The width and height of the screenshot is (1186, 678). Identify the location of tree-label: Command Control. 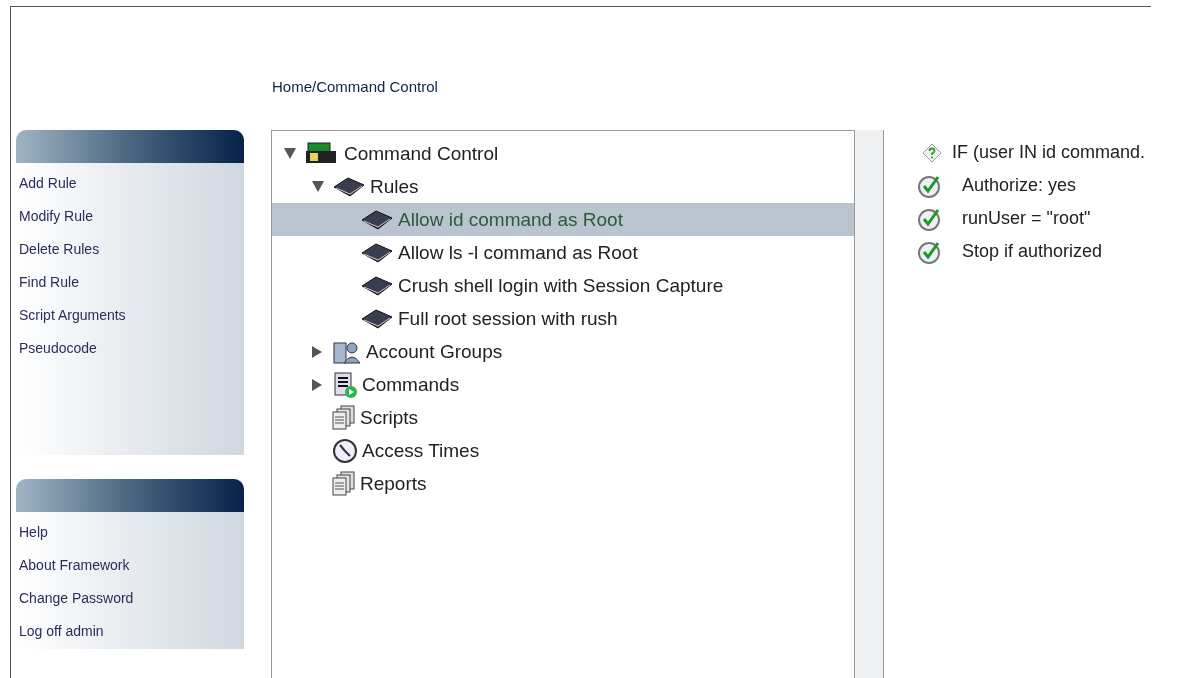
(421, 153).